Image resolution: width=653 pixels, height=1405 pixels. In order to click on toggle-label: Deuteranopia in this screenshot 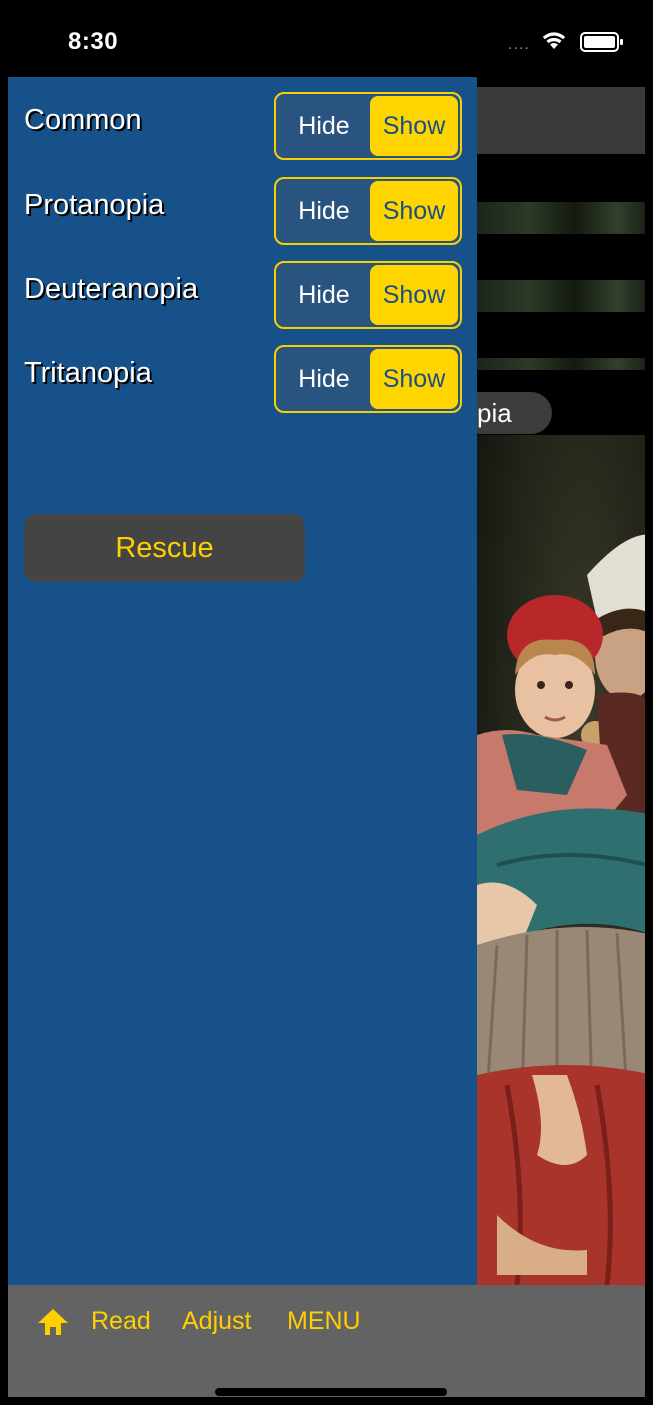, I will do `click(111, 289)`.